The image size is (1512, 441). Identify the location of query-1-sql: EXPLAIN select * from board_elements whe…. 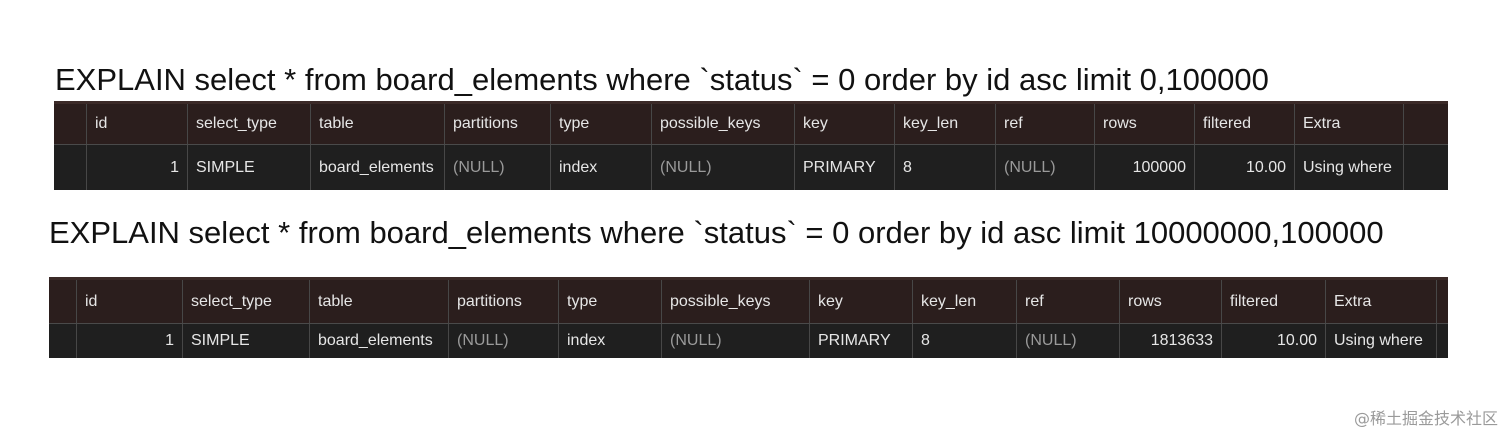
(662, 79).